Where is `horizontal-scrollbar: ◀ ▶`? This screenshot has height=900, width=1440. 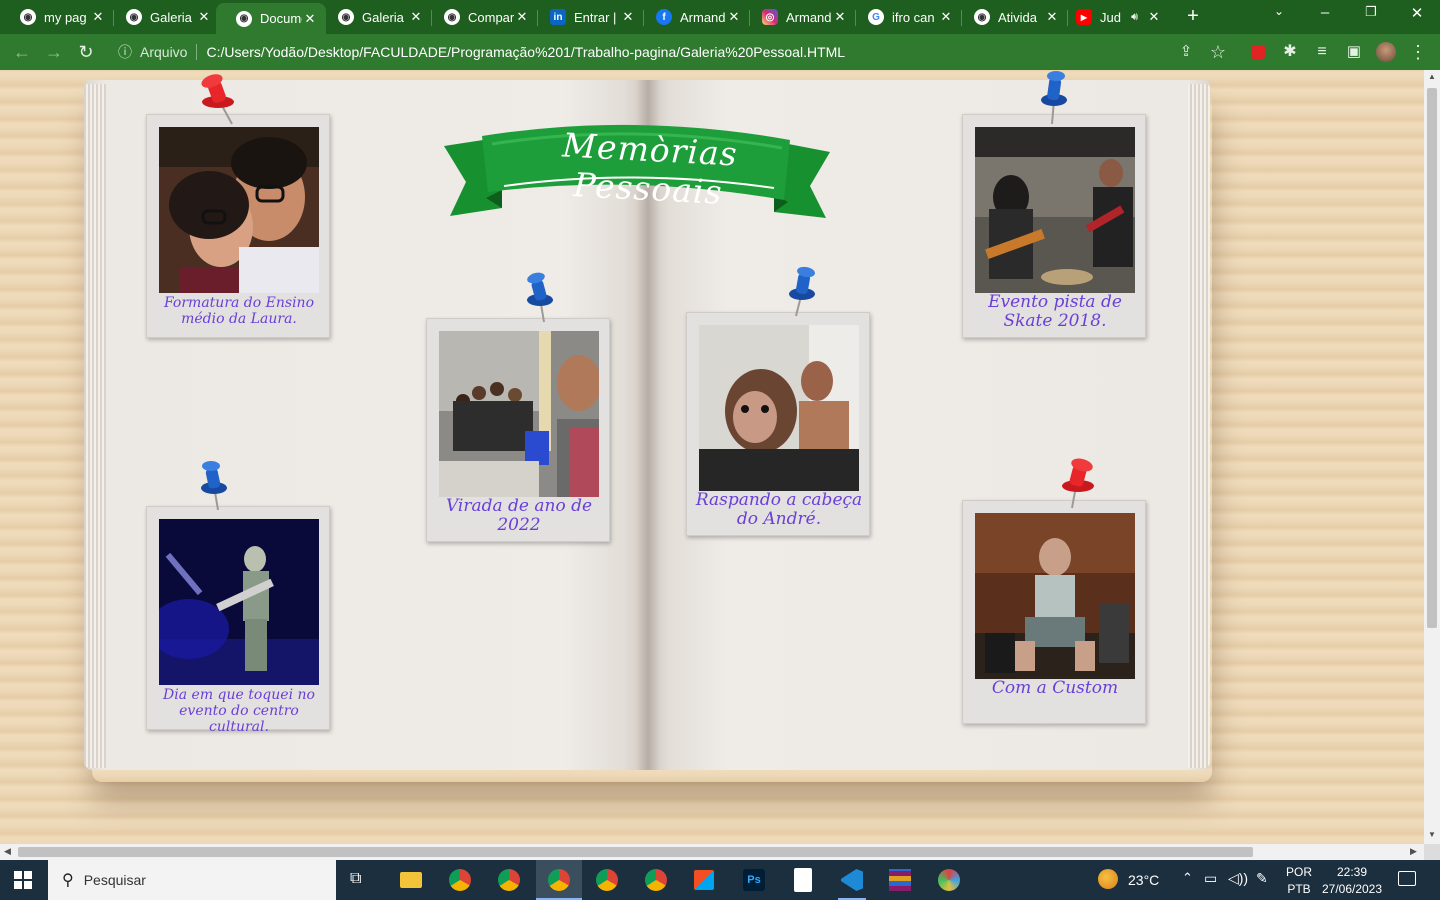
horizontal-scrollbar: ◀ ▶ is located at coordinates (712, 852).